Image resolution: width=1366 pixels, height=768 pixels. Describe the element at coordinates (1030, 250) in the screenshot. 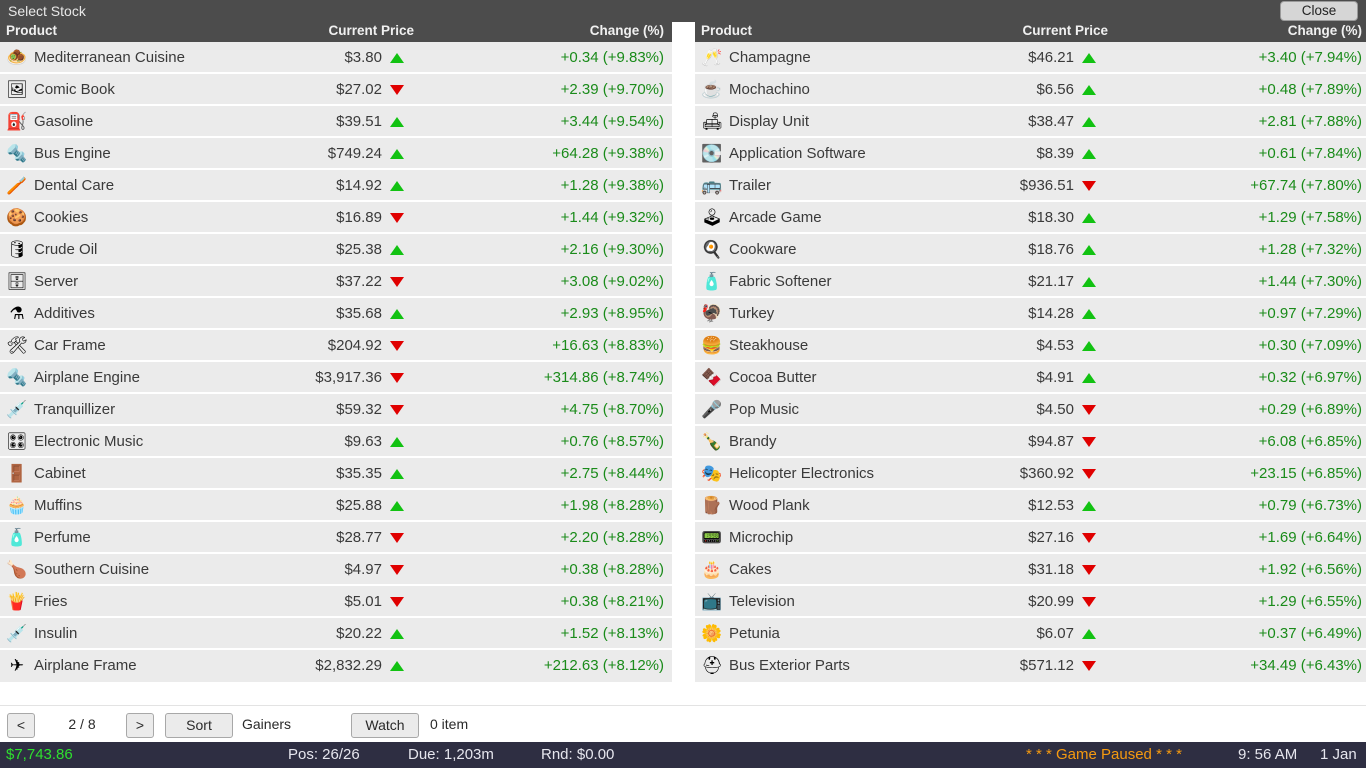

I see `stock-row: 🍳 Cookware $18.76 +1.28 (+7.32%)` at that location.